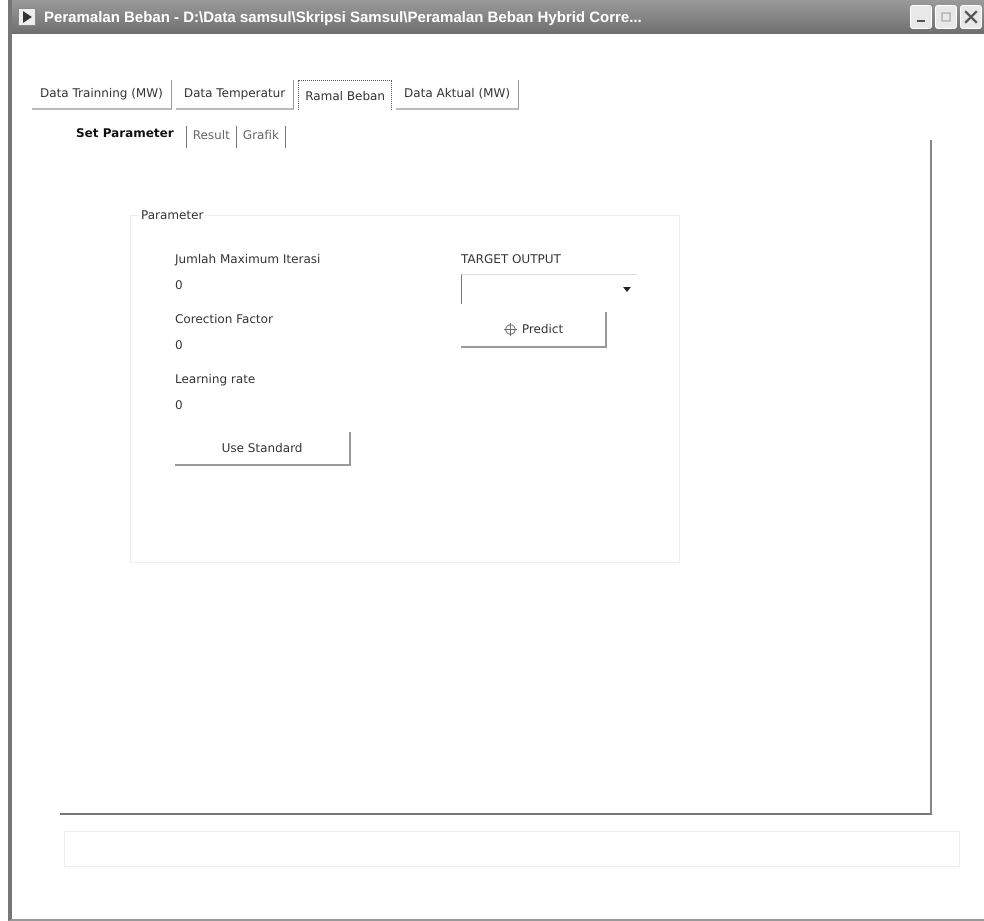 The width and height of the screenshot is (984, 921). I want to click on field-label: Learning rate, so click(215, 379).